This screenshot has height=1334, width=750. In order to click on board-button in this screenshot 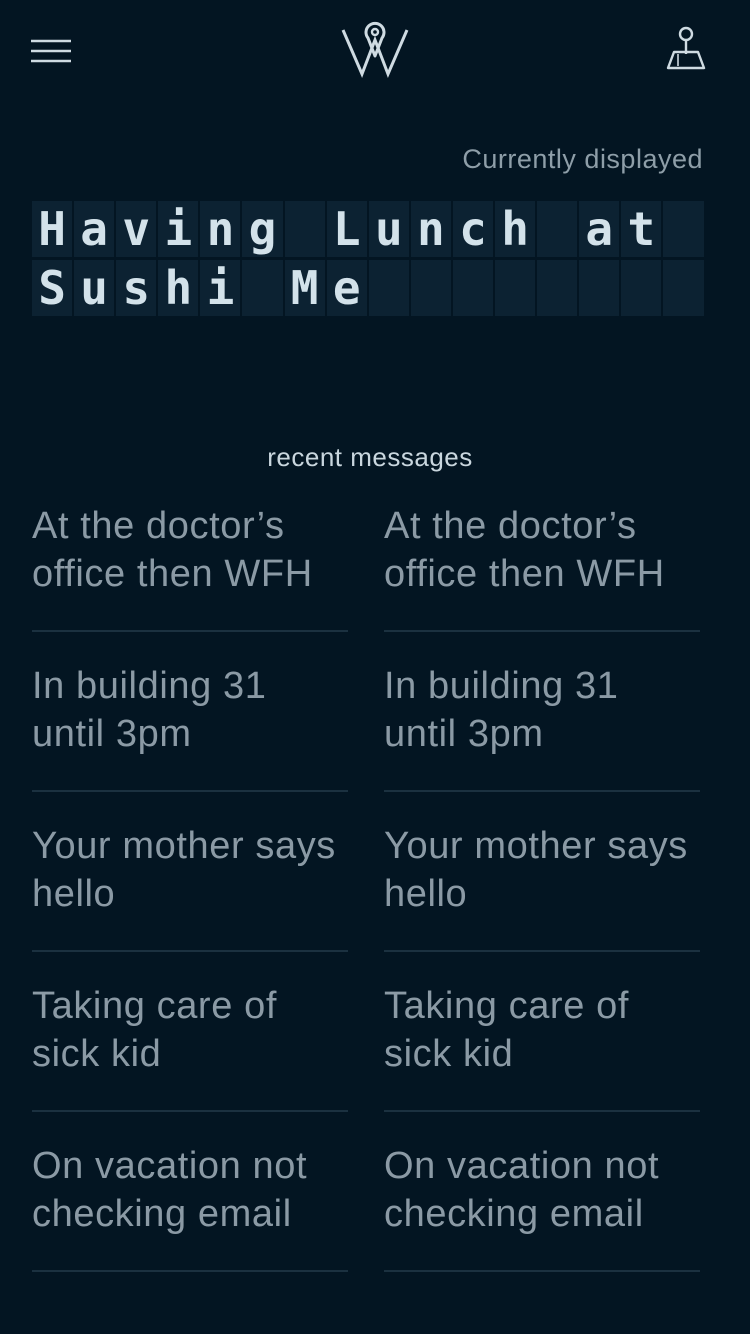, I will do `click(686, 49)`.